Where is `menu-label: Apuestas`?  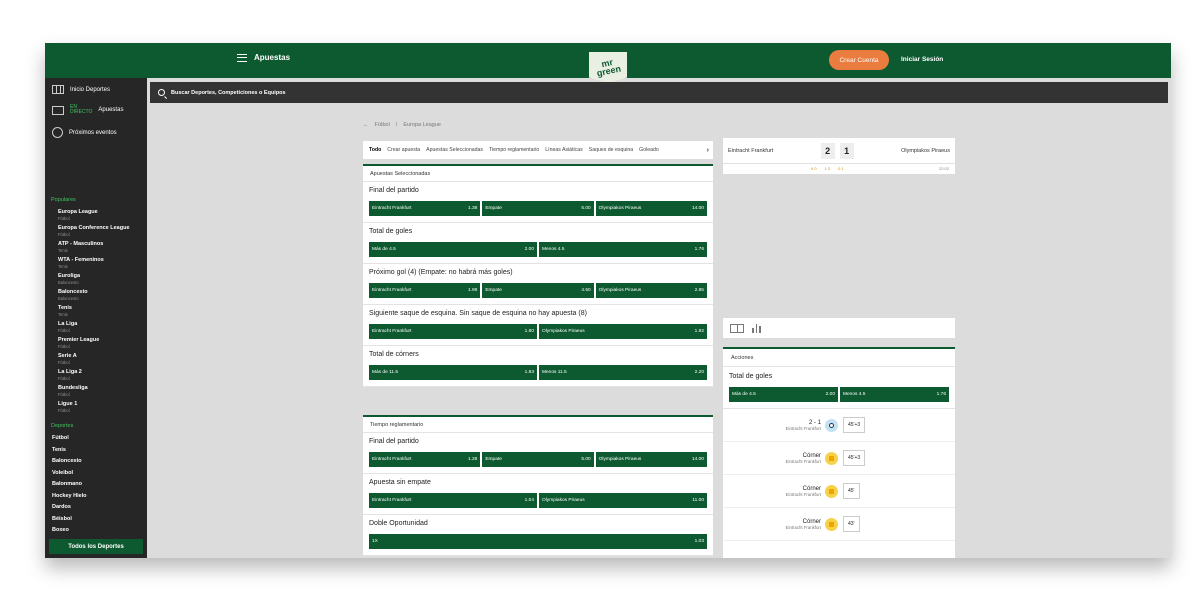
menu-label: Apuestas is located at coordinates (272, 57).